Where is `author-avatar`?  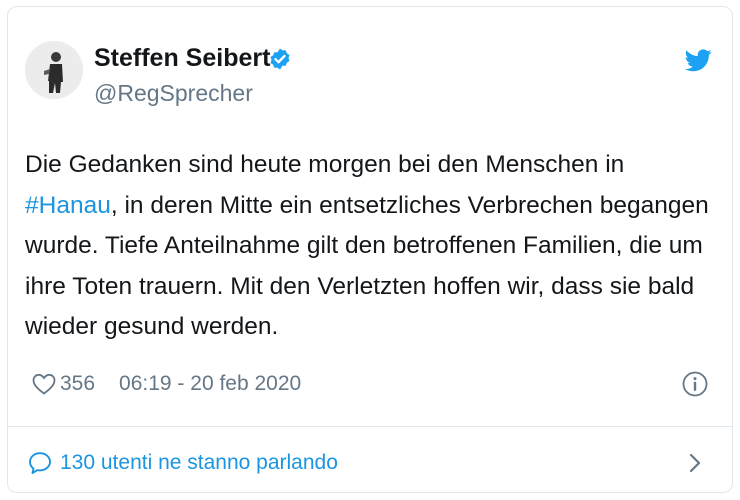
author-avatar is located at coordinates (54, 70).